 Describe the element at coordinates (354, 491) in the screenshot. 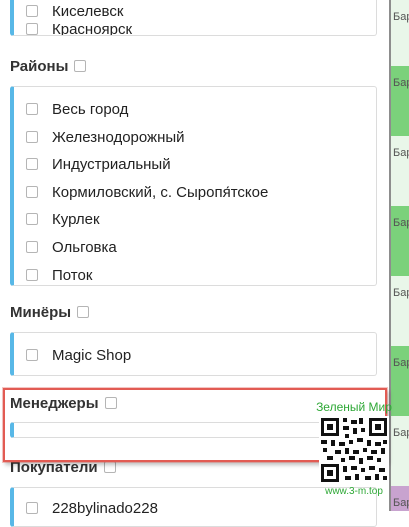

I see `watermark-url: www.3-m.top` at that location.